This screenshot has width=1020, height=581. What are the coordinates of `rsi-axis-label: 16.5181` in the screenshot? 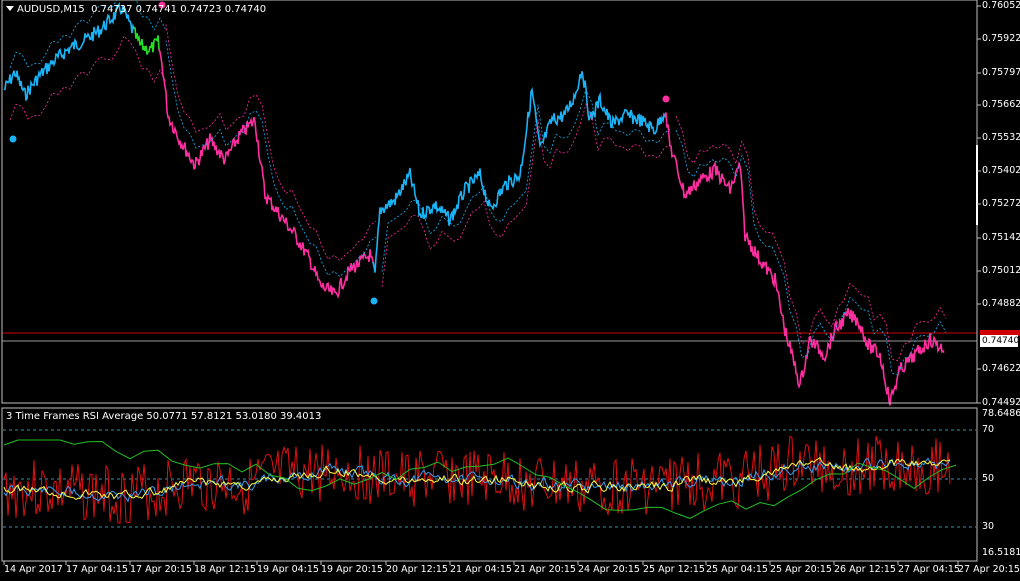 It's located at (1001, 552).